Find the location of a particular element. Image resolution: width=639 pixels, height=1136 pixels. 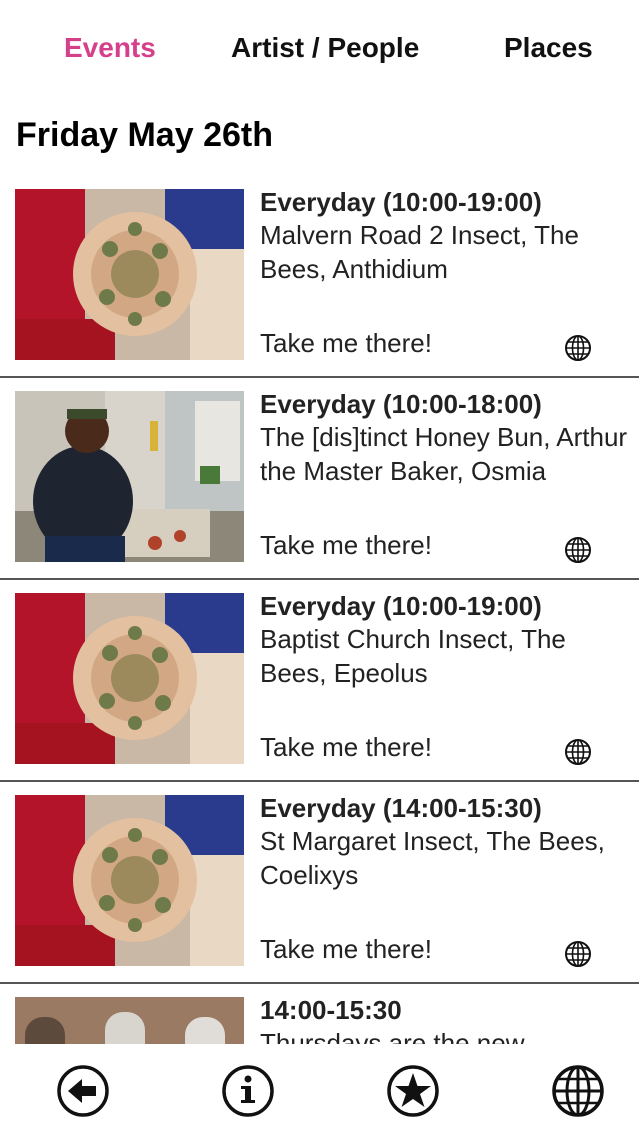

top-tab-bar: Events Artist / People Places is located at coordinates (319, 50).